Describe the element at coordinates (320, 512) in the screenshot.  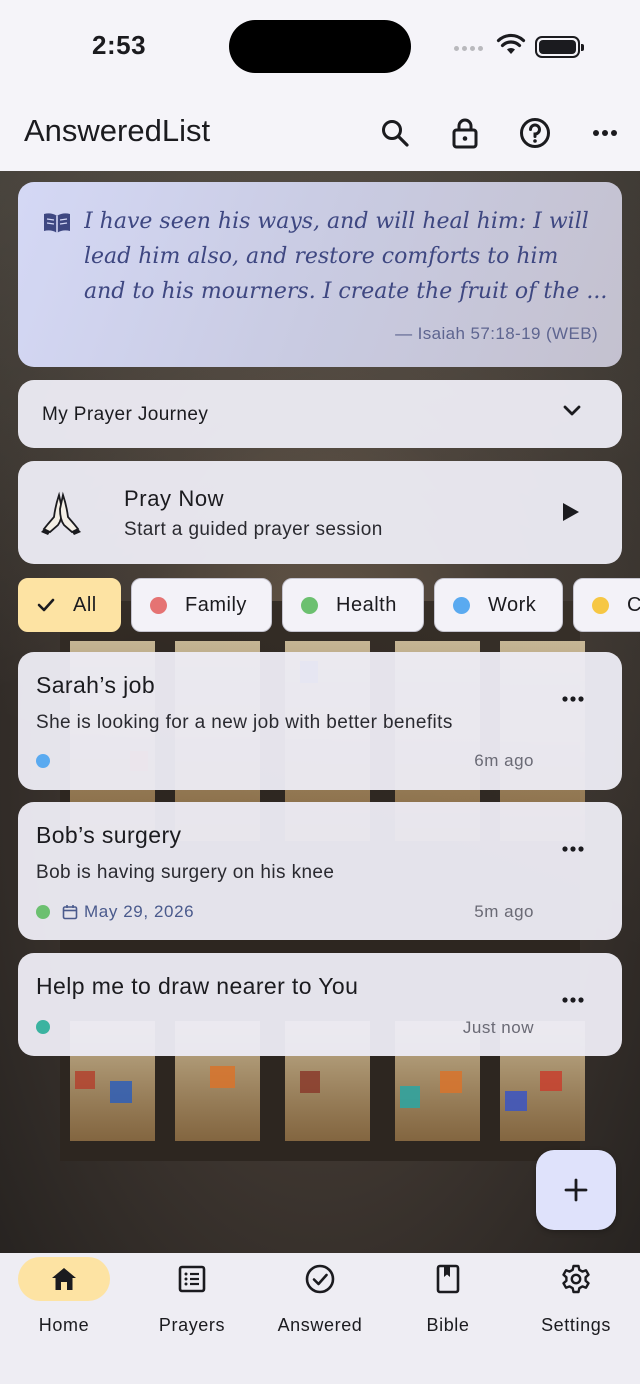
I see `pray-now-card: Pray Now Start a guided prayer session` at that location.